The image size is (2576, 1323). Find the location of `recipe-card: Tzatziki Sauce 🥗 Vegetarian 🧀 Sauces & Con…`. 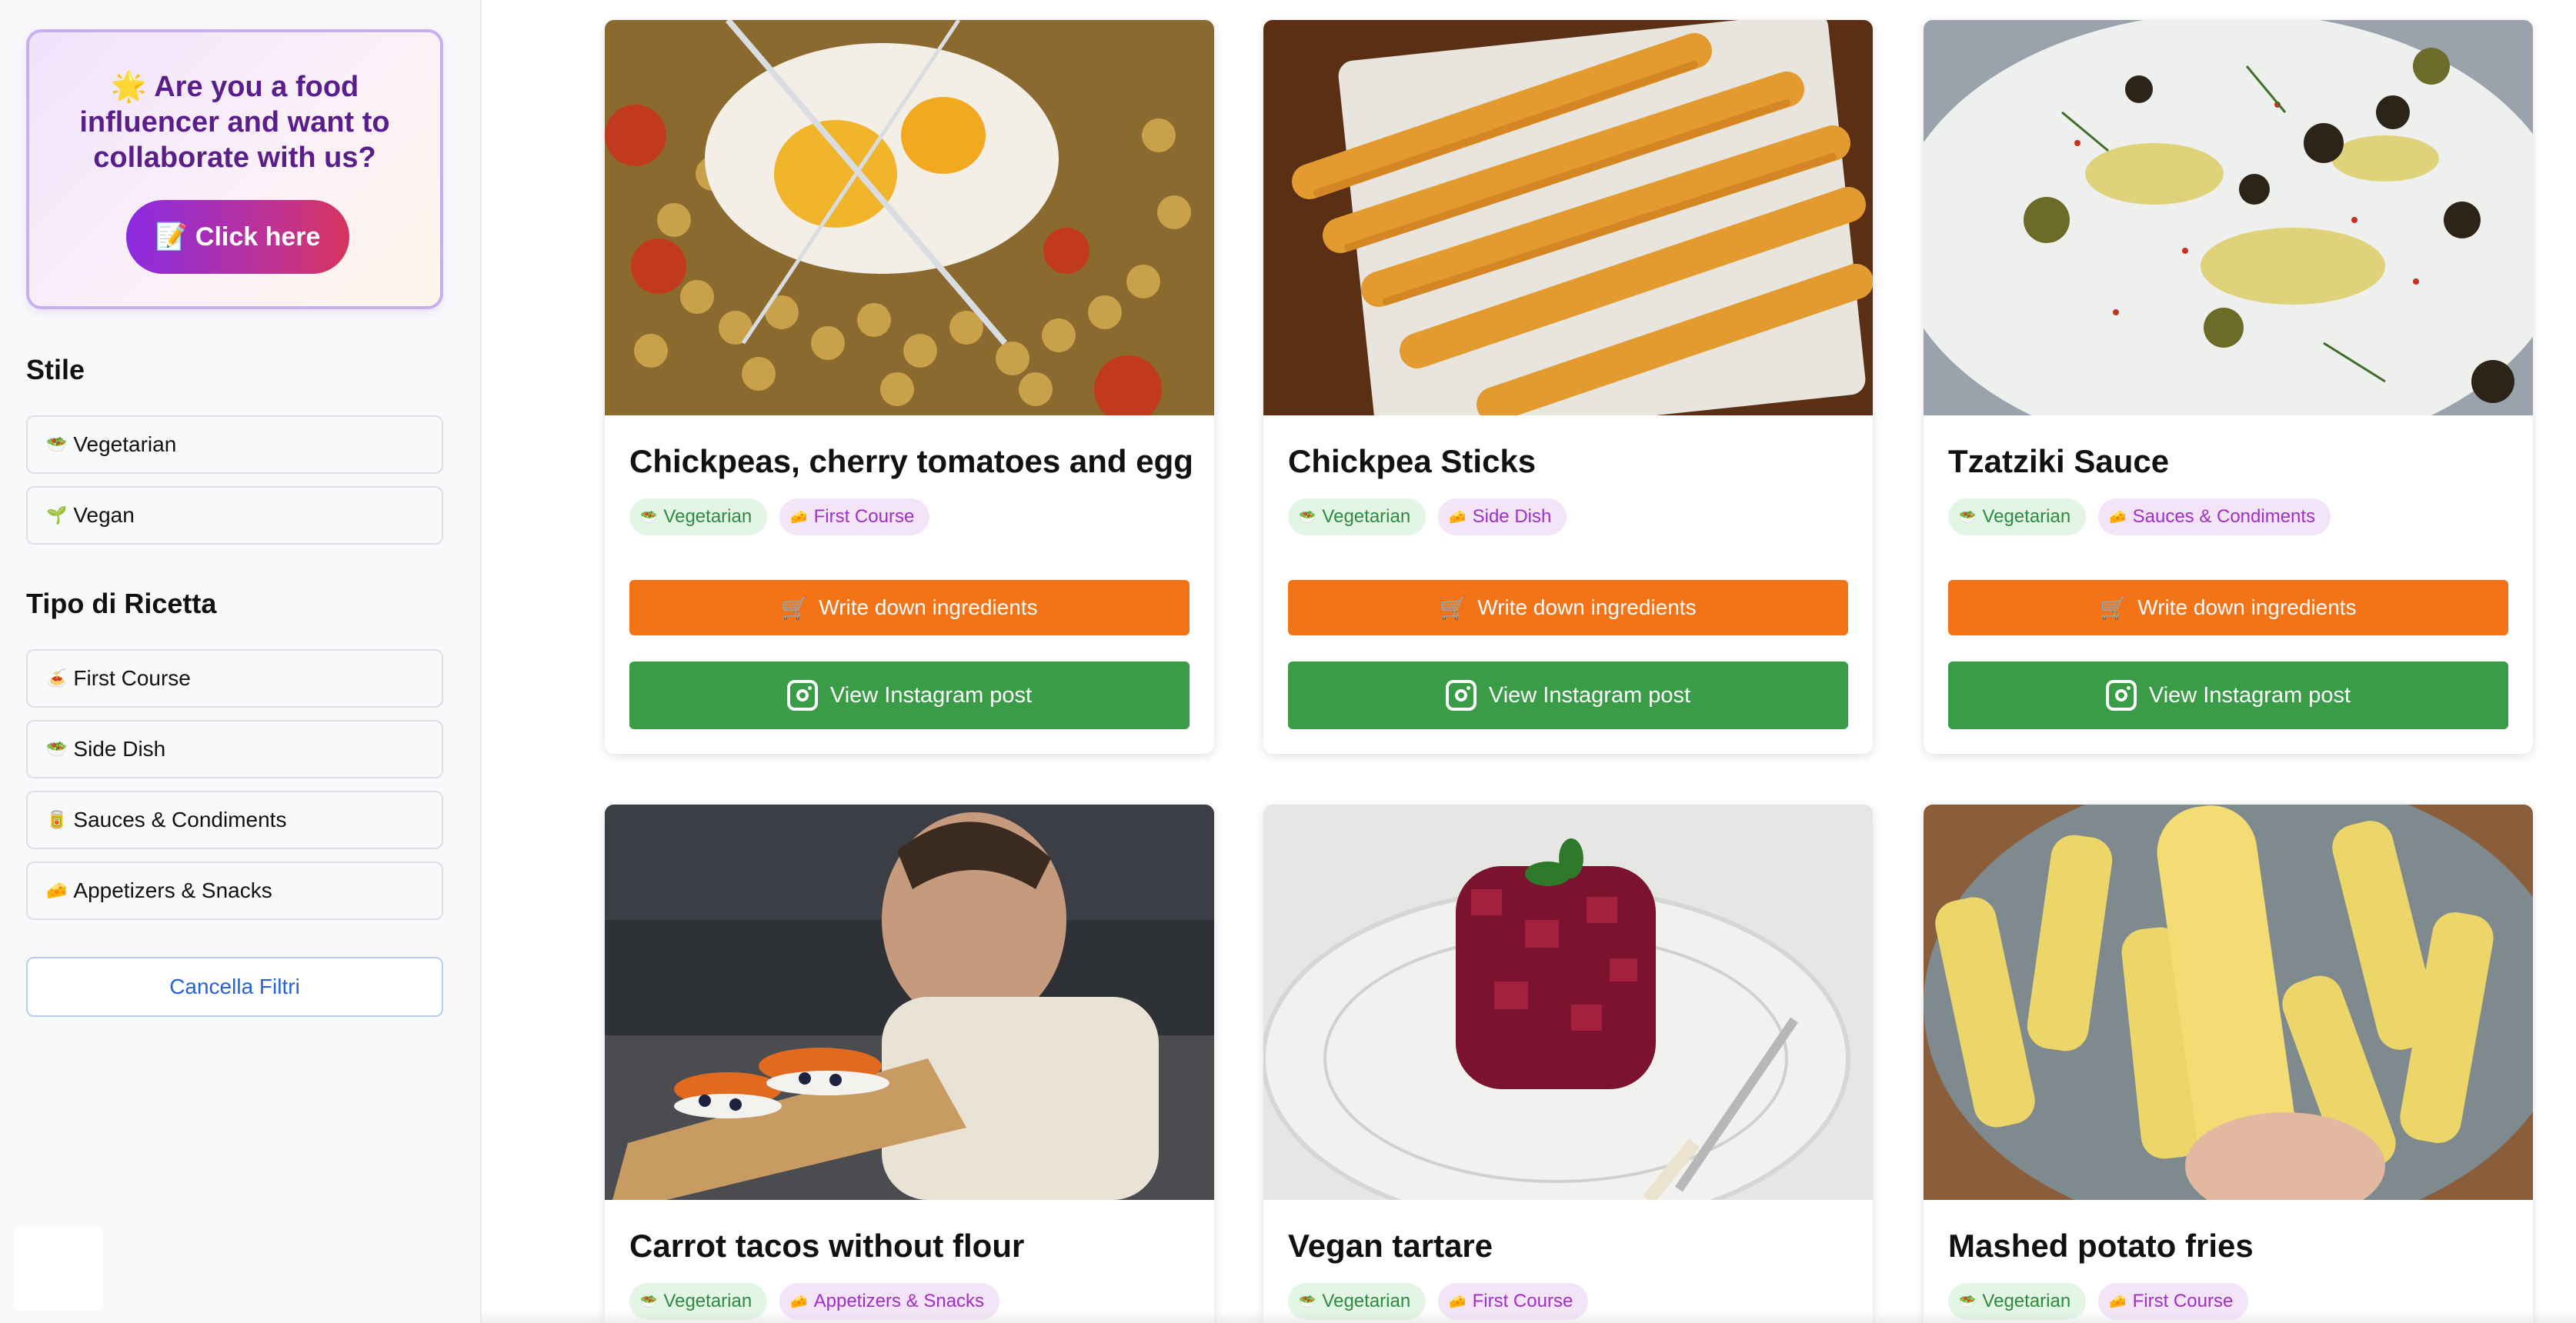

recipe-card: Tzatziki Sauce 🥗 Vegetarian 🧀 Sauces & Con… is located at coordinates (2228, 387).